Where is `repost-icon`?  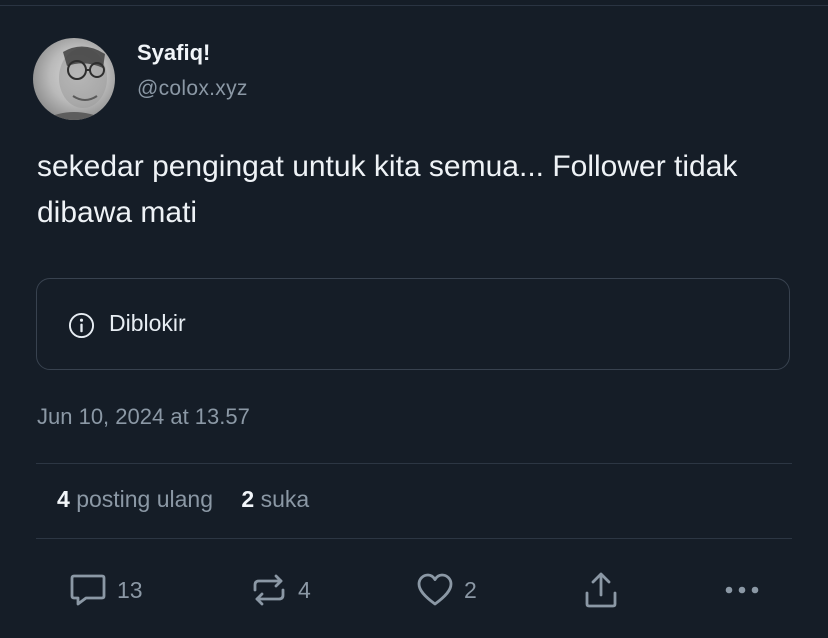
repost-icon is located at coordinates (269, 590).